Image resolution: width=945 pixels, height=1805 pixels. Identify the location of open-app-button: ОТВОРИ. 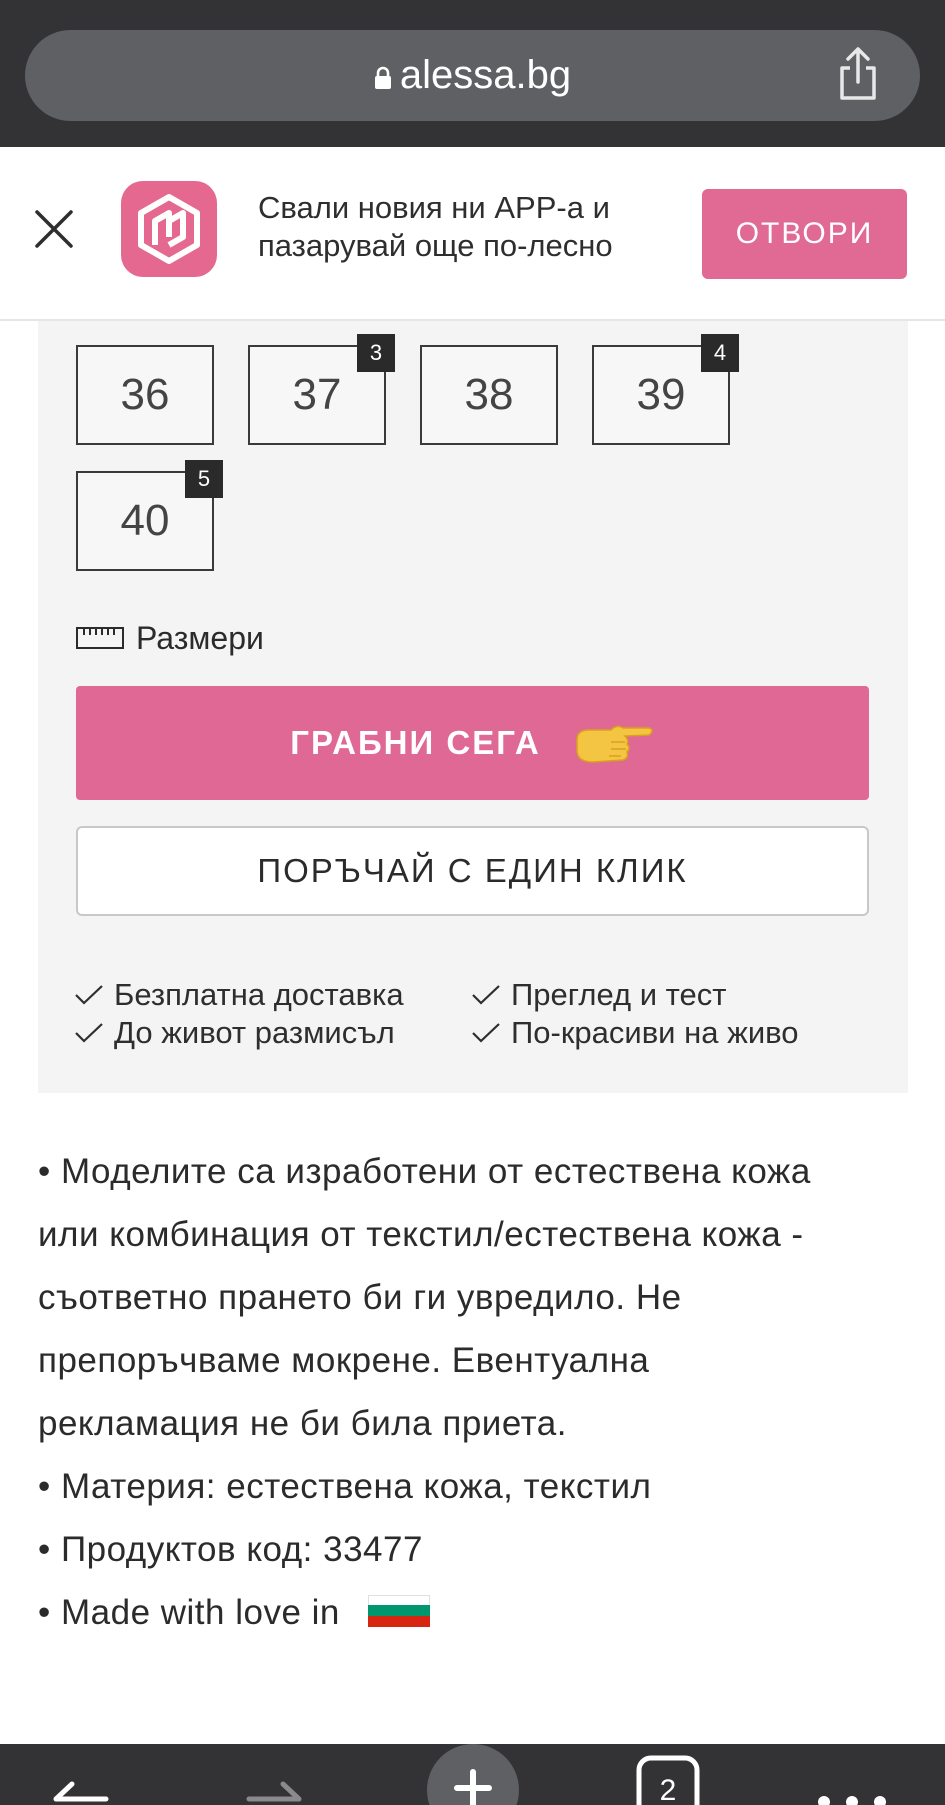
(804, 234).